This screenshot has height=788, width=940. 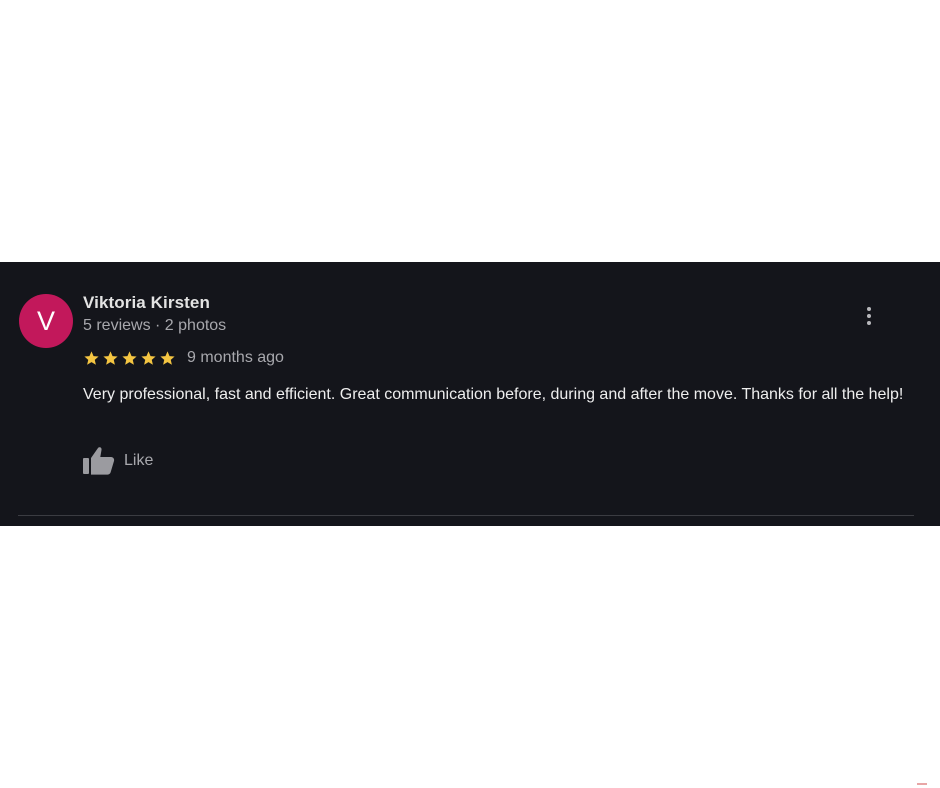 What do you see at coordinates (235, 357) in the screenshot?
I see `review-date: 9 months ago` at bounding box center [235, 357].